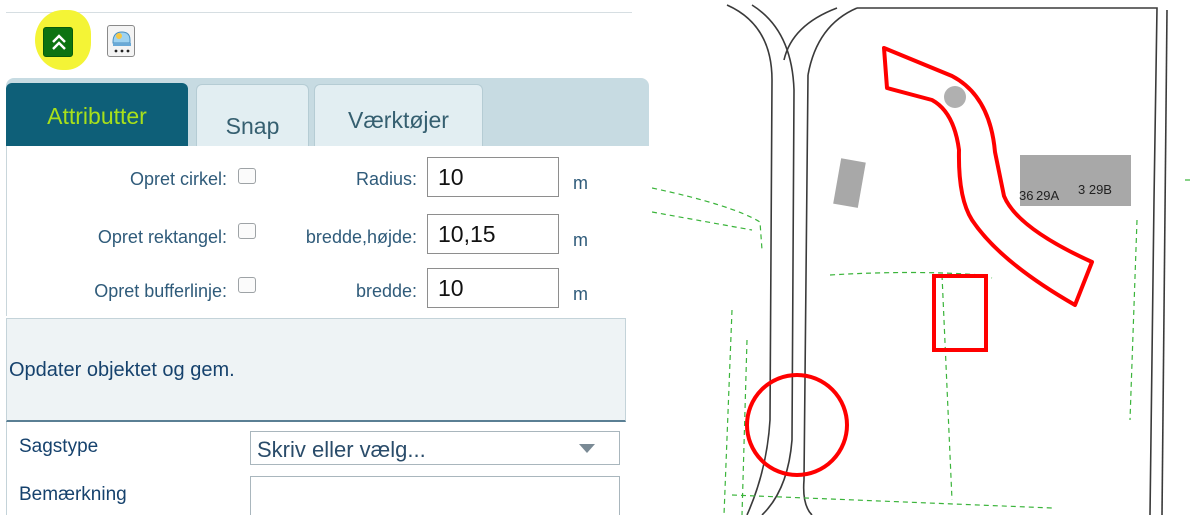  What do you see at coordinates (849, 183) in the screenshot?
I see `building` at bounding box center [849, 183].